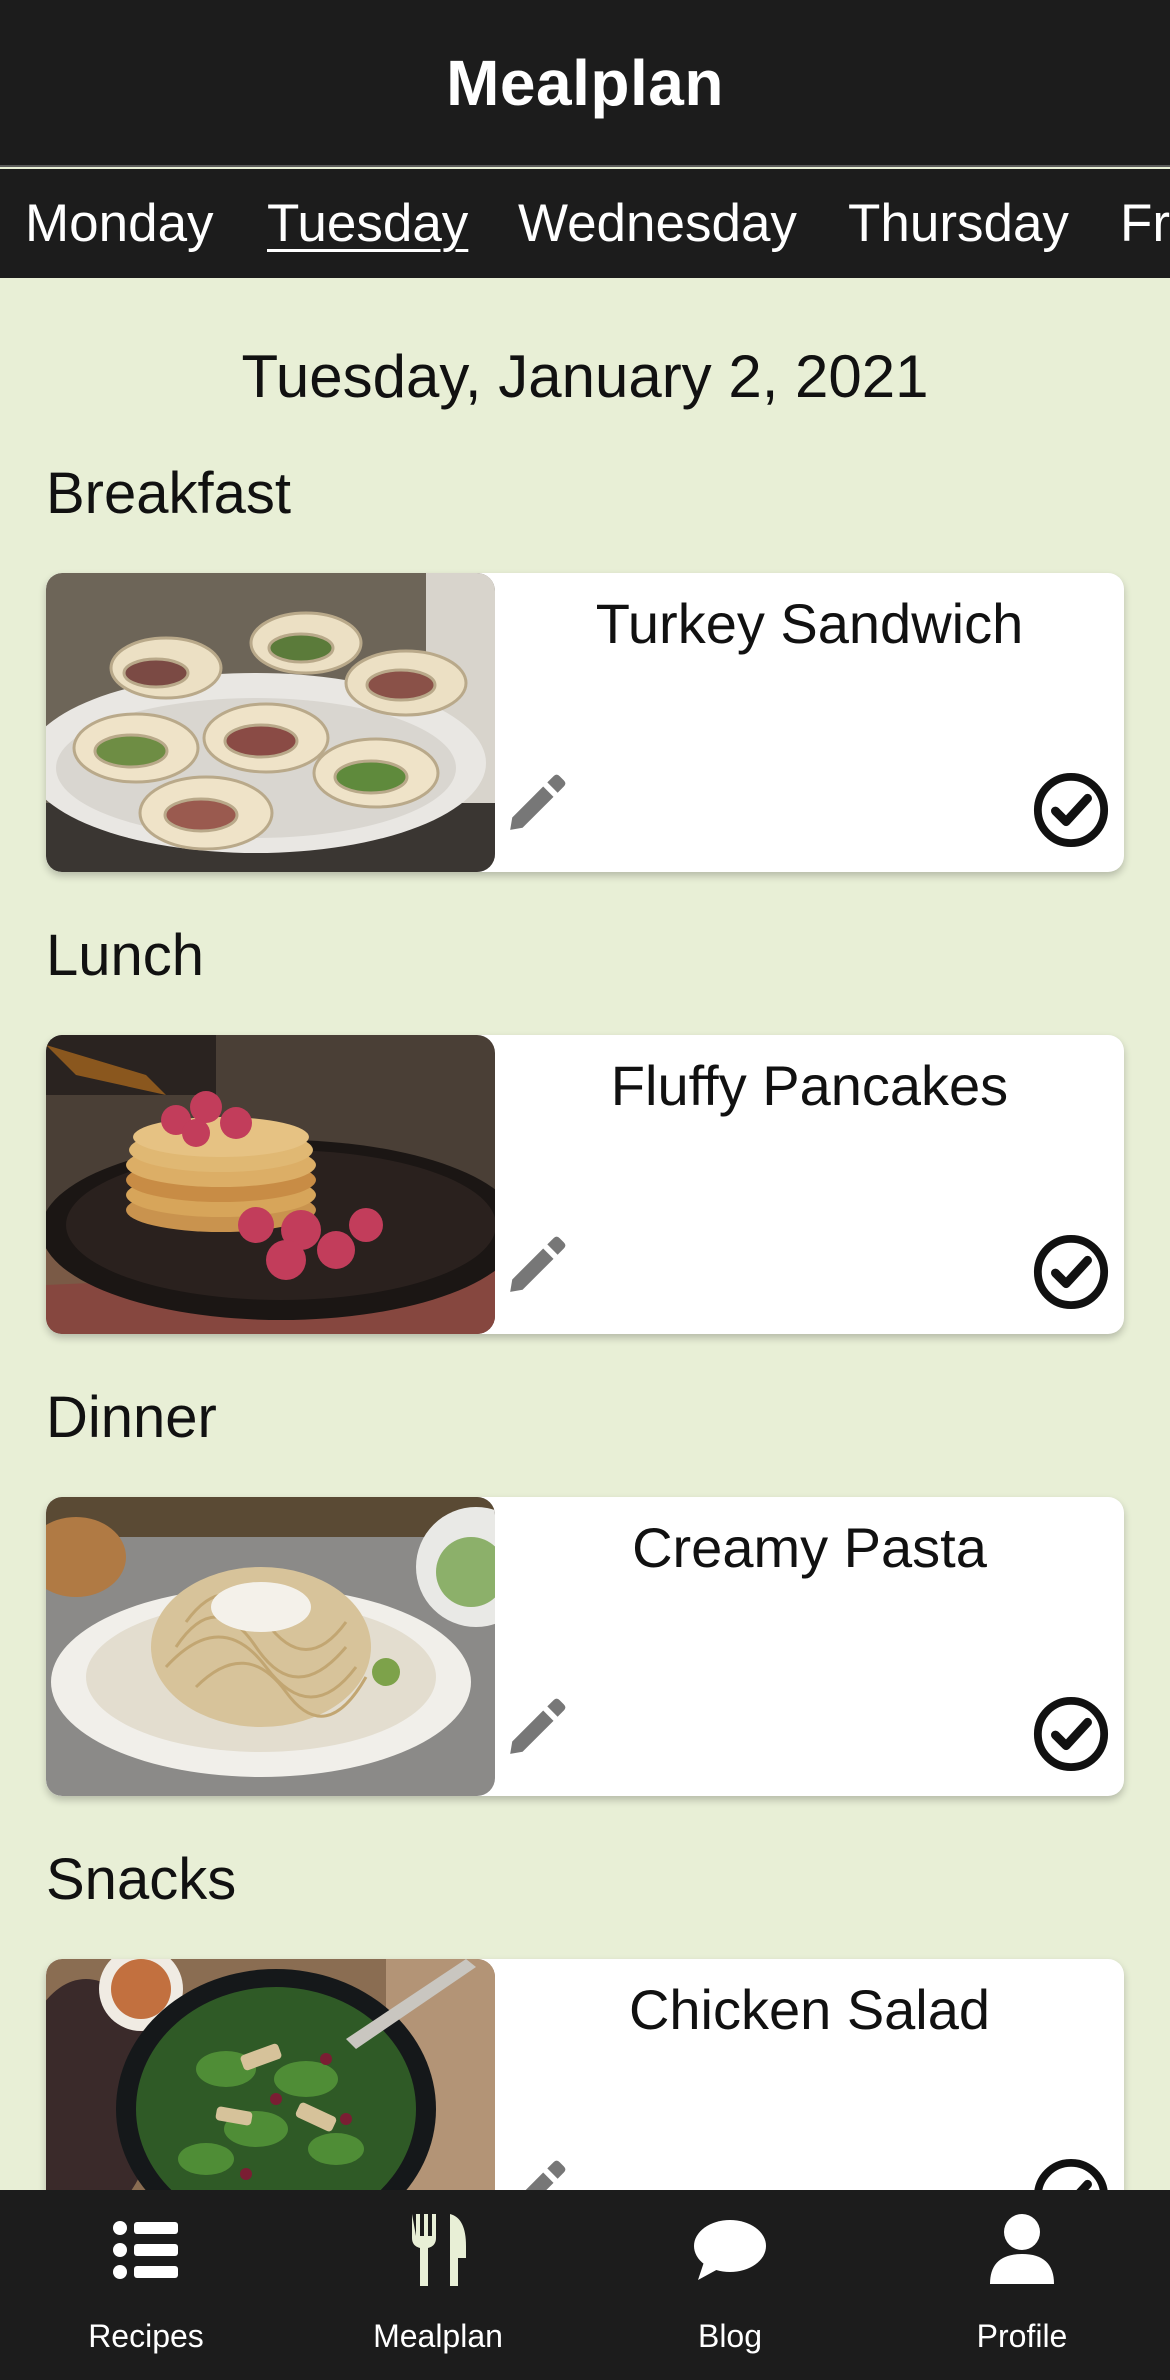 This screenshot has width=1170, height=2380. What do you see at coordinates (730, 2336) in the screenshot?
I see `tab-label: Blog` at bounding box center [730, 2336].